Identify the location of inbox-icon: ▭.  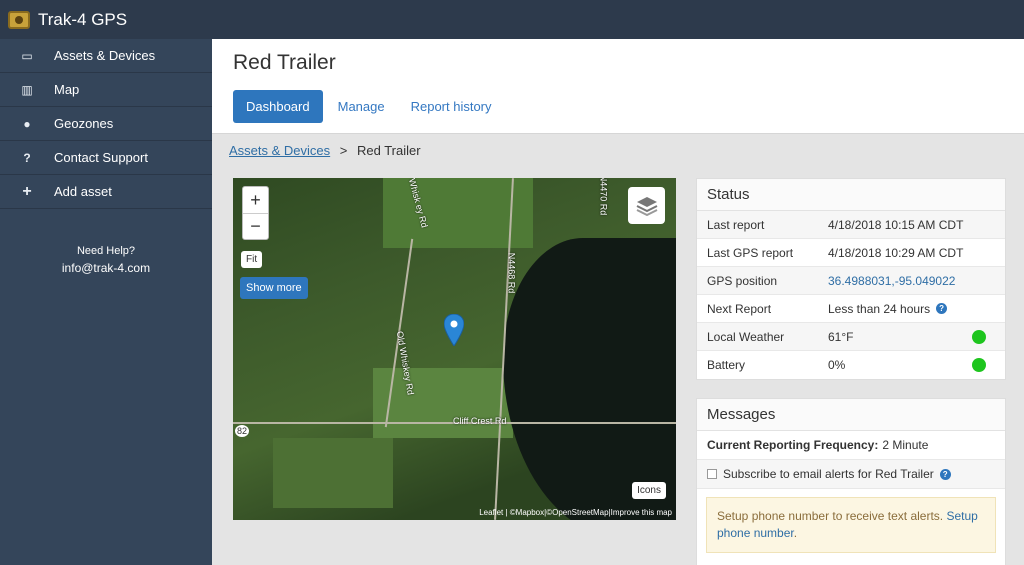
(27, 55).